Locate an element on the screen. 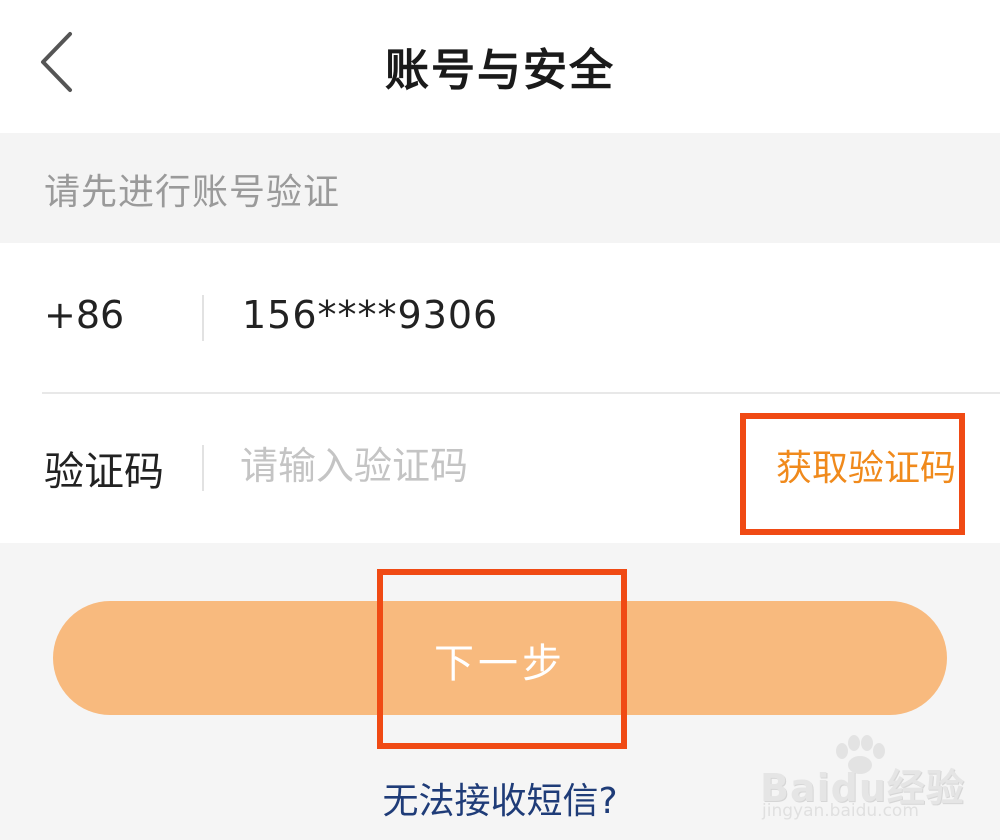 This screenshot has height=840, width=1000. page-title: 账号与安全 is located at coordinates (500, 70).